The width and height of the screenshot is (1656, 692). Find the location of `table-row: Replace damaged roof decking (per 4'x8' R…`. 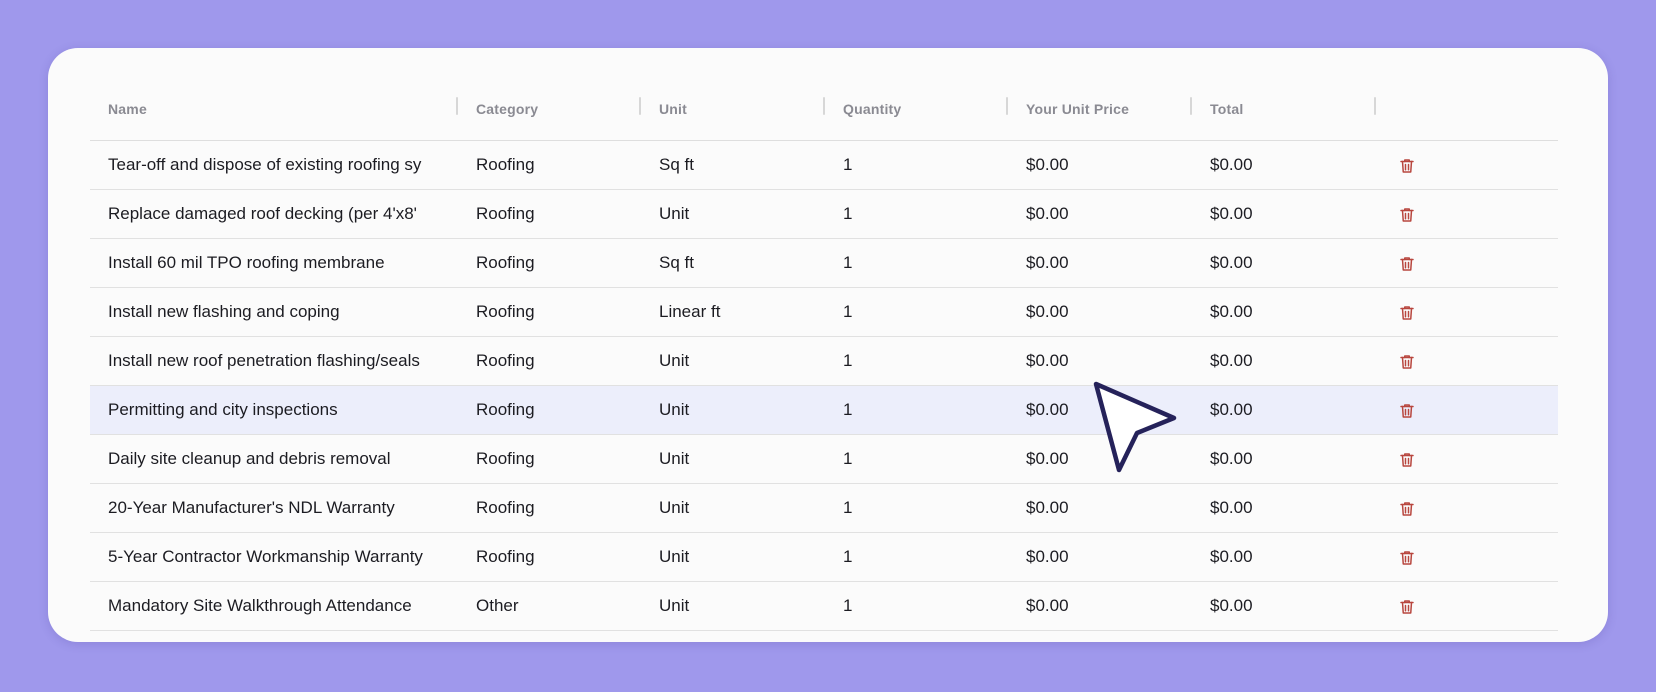

table-row: Replace damaged roof decking (per 4'x8' R… is located at coordinates (824, 214).